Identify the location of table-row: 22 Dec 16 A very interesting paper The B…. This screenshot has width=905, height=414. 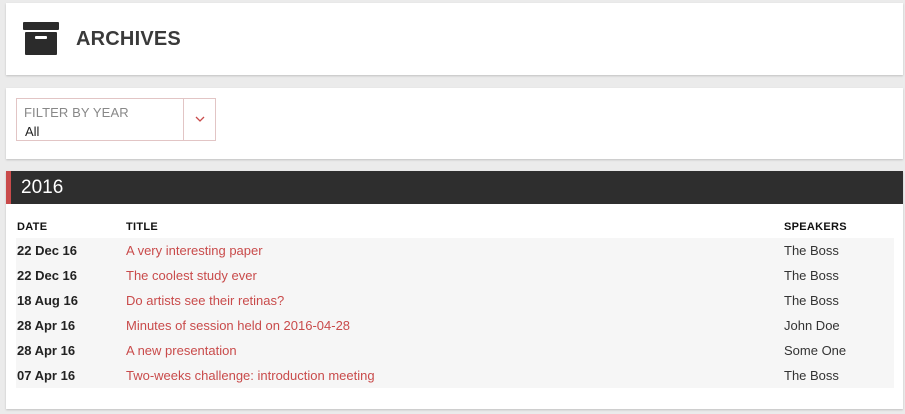
(455, 250).